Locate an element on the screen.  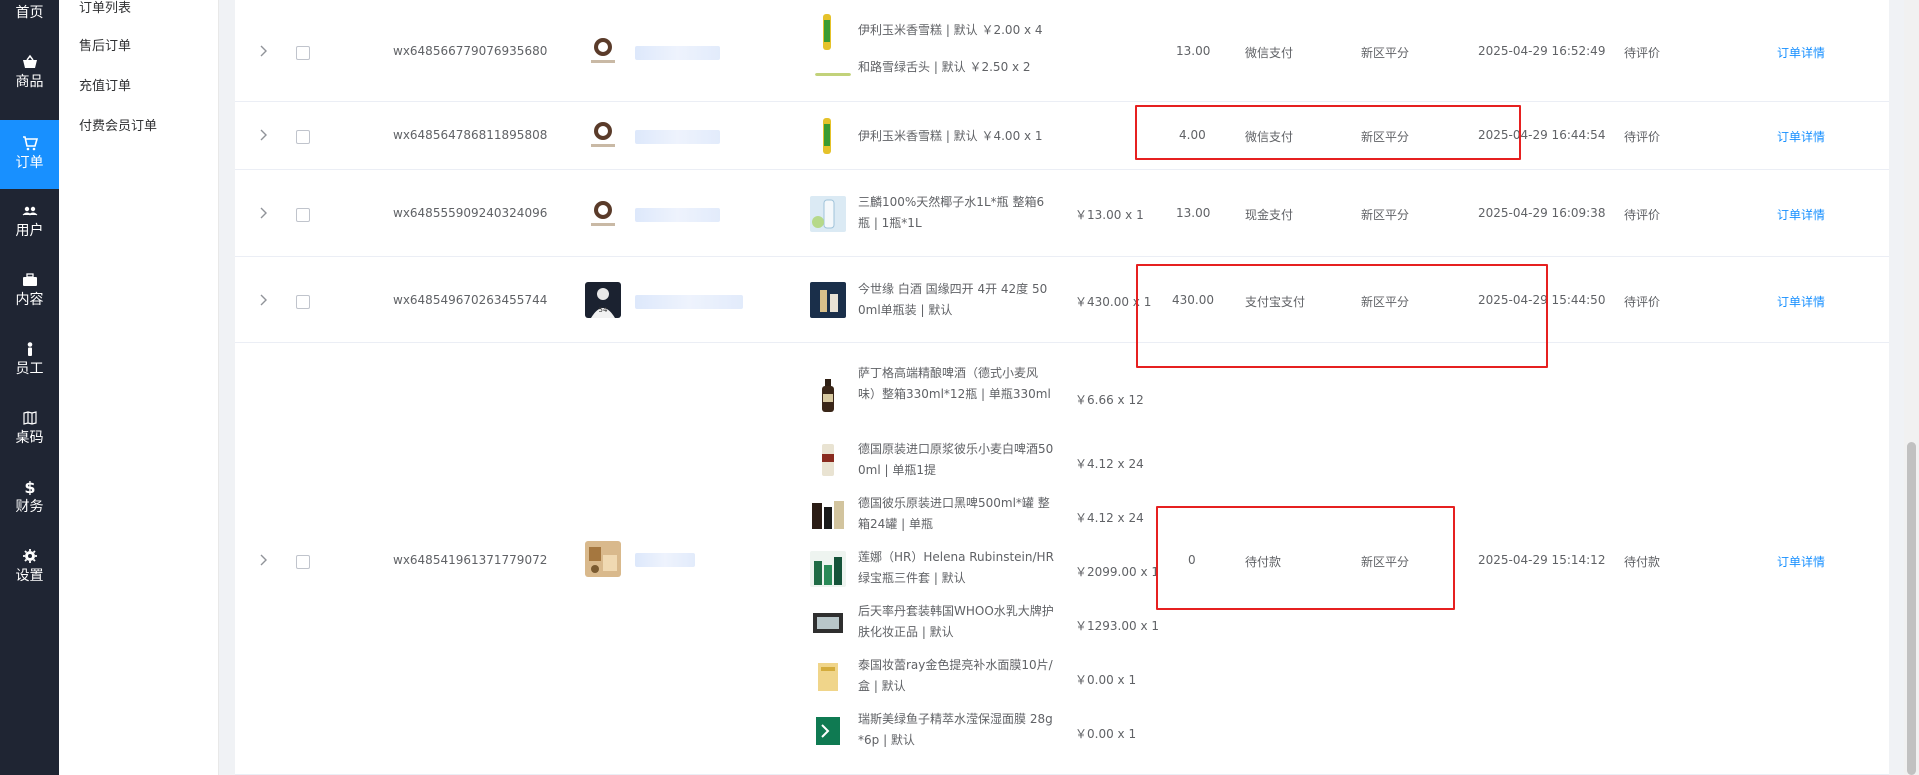
nav-item-users: 用户 is located at coordinates (29, 222).